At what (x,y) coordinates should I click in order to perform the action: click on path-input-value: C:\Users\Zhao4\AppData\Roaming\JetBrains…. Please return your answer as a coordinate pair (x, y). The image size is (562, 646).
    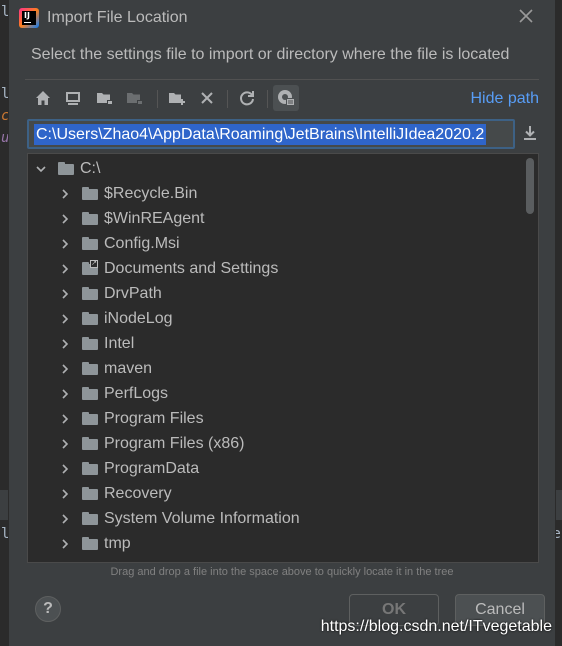
    Looking at the image, I should click on (260, 134).